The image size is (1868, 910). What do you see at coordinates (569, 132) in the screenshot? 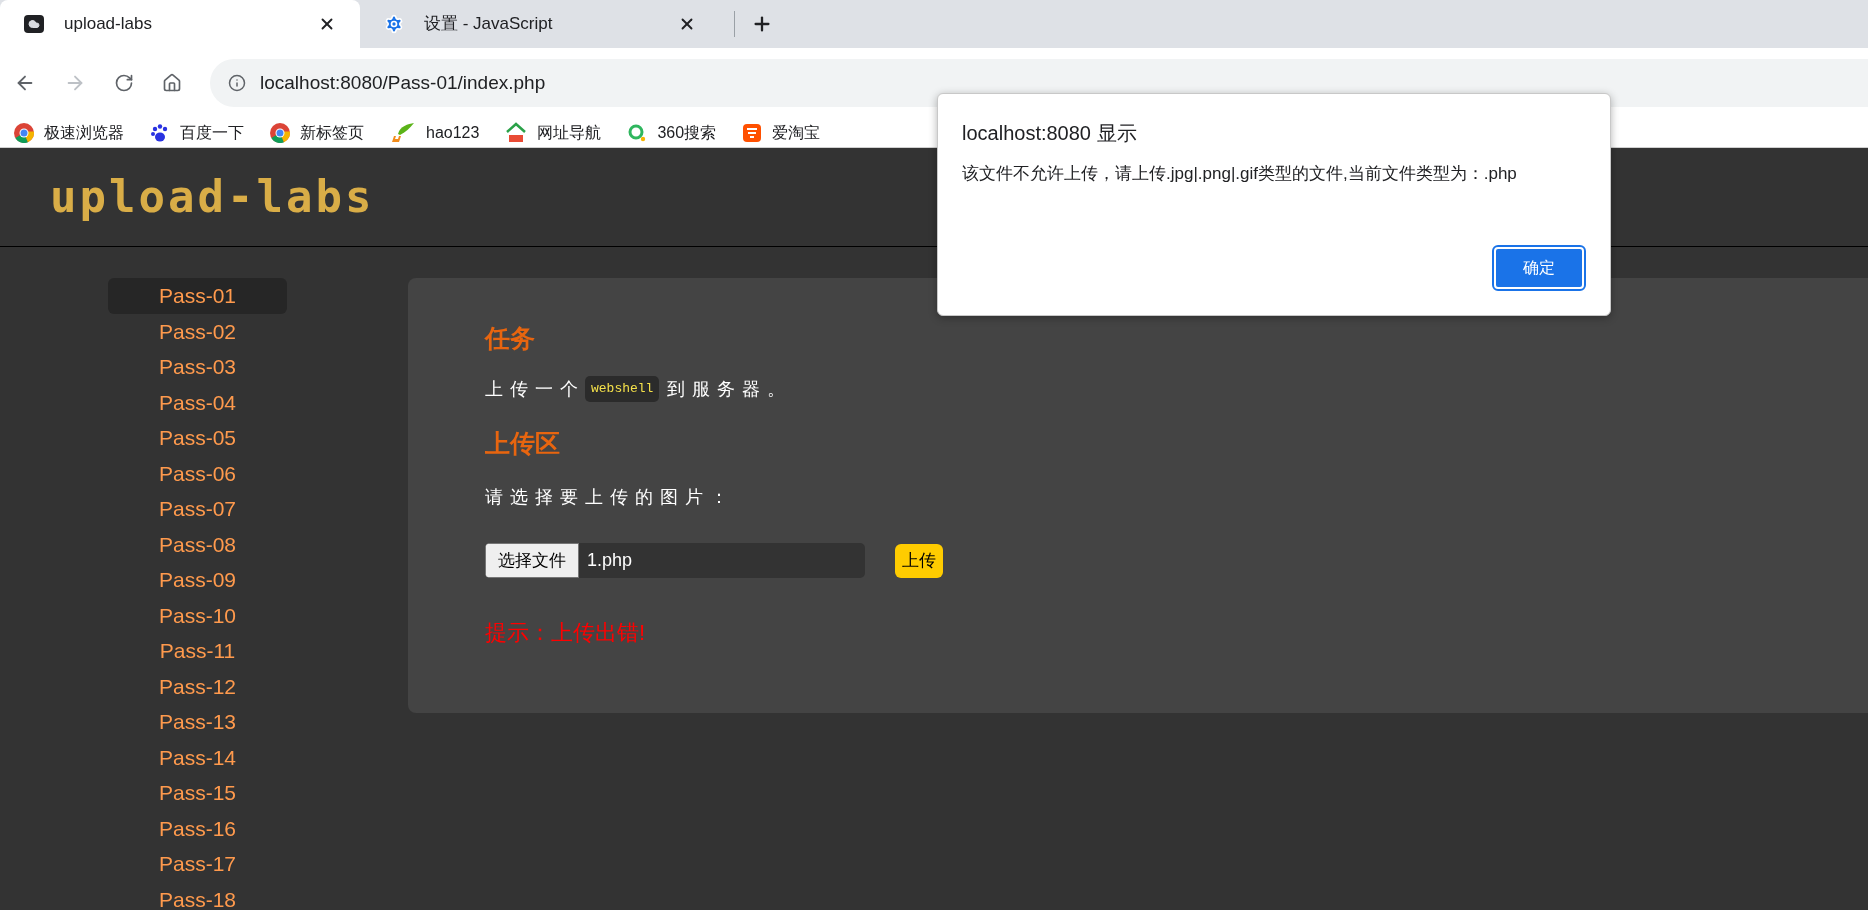
I see `bookmark-link: 网址导航` at bounding box center [569, 132].